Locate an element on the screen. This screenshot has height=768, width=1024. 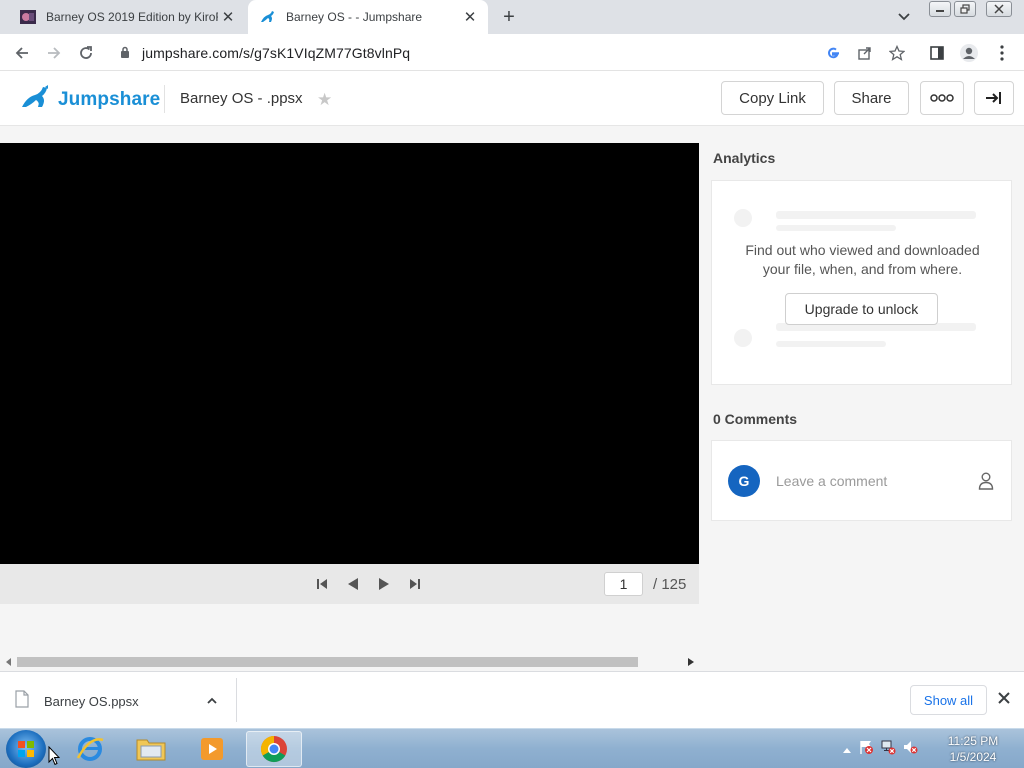
tab-jumpshare: Barney OS - - Jumpshare ✕ is located at coordinates (368, 17).